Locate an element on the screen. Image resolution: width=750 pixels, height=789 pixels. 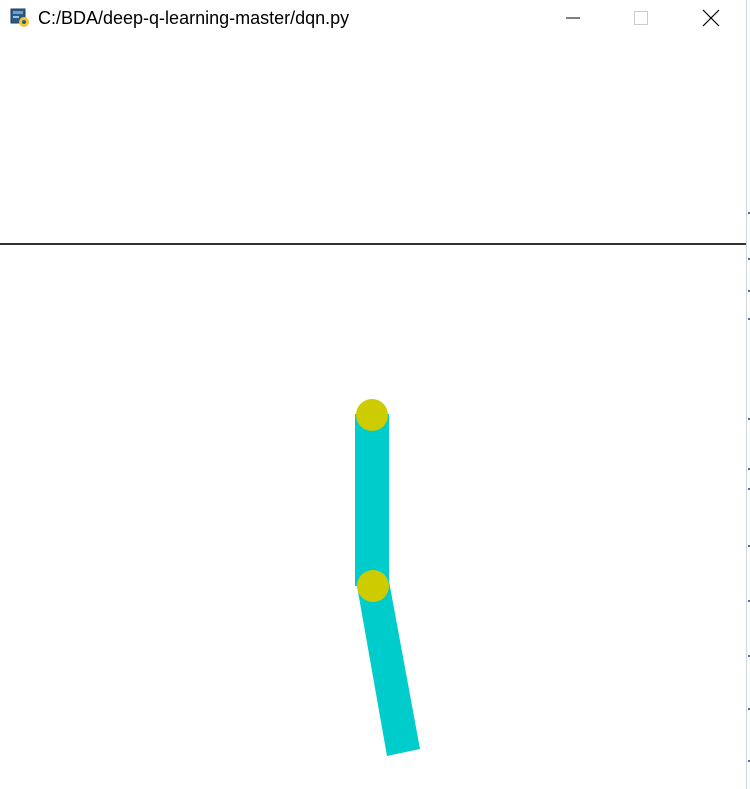
maximize-button is located at coordinates (641, 18).